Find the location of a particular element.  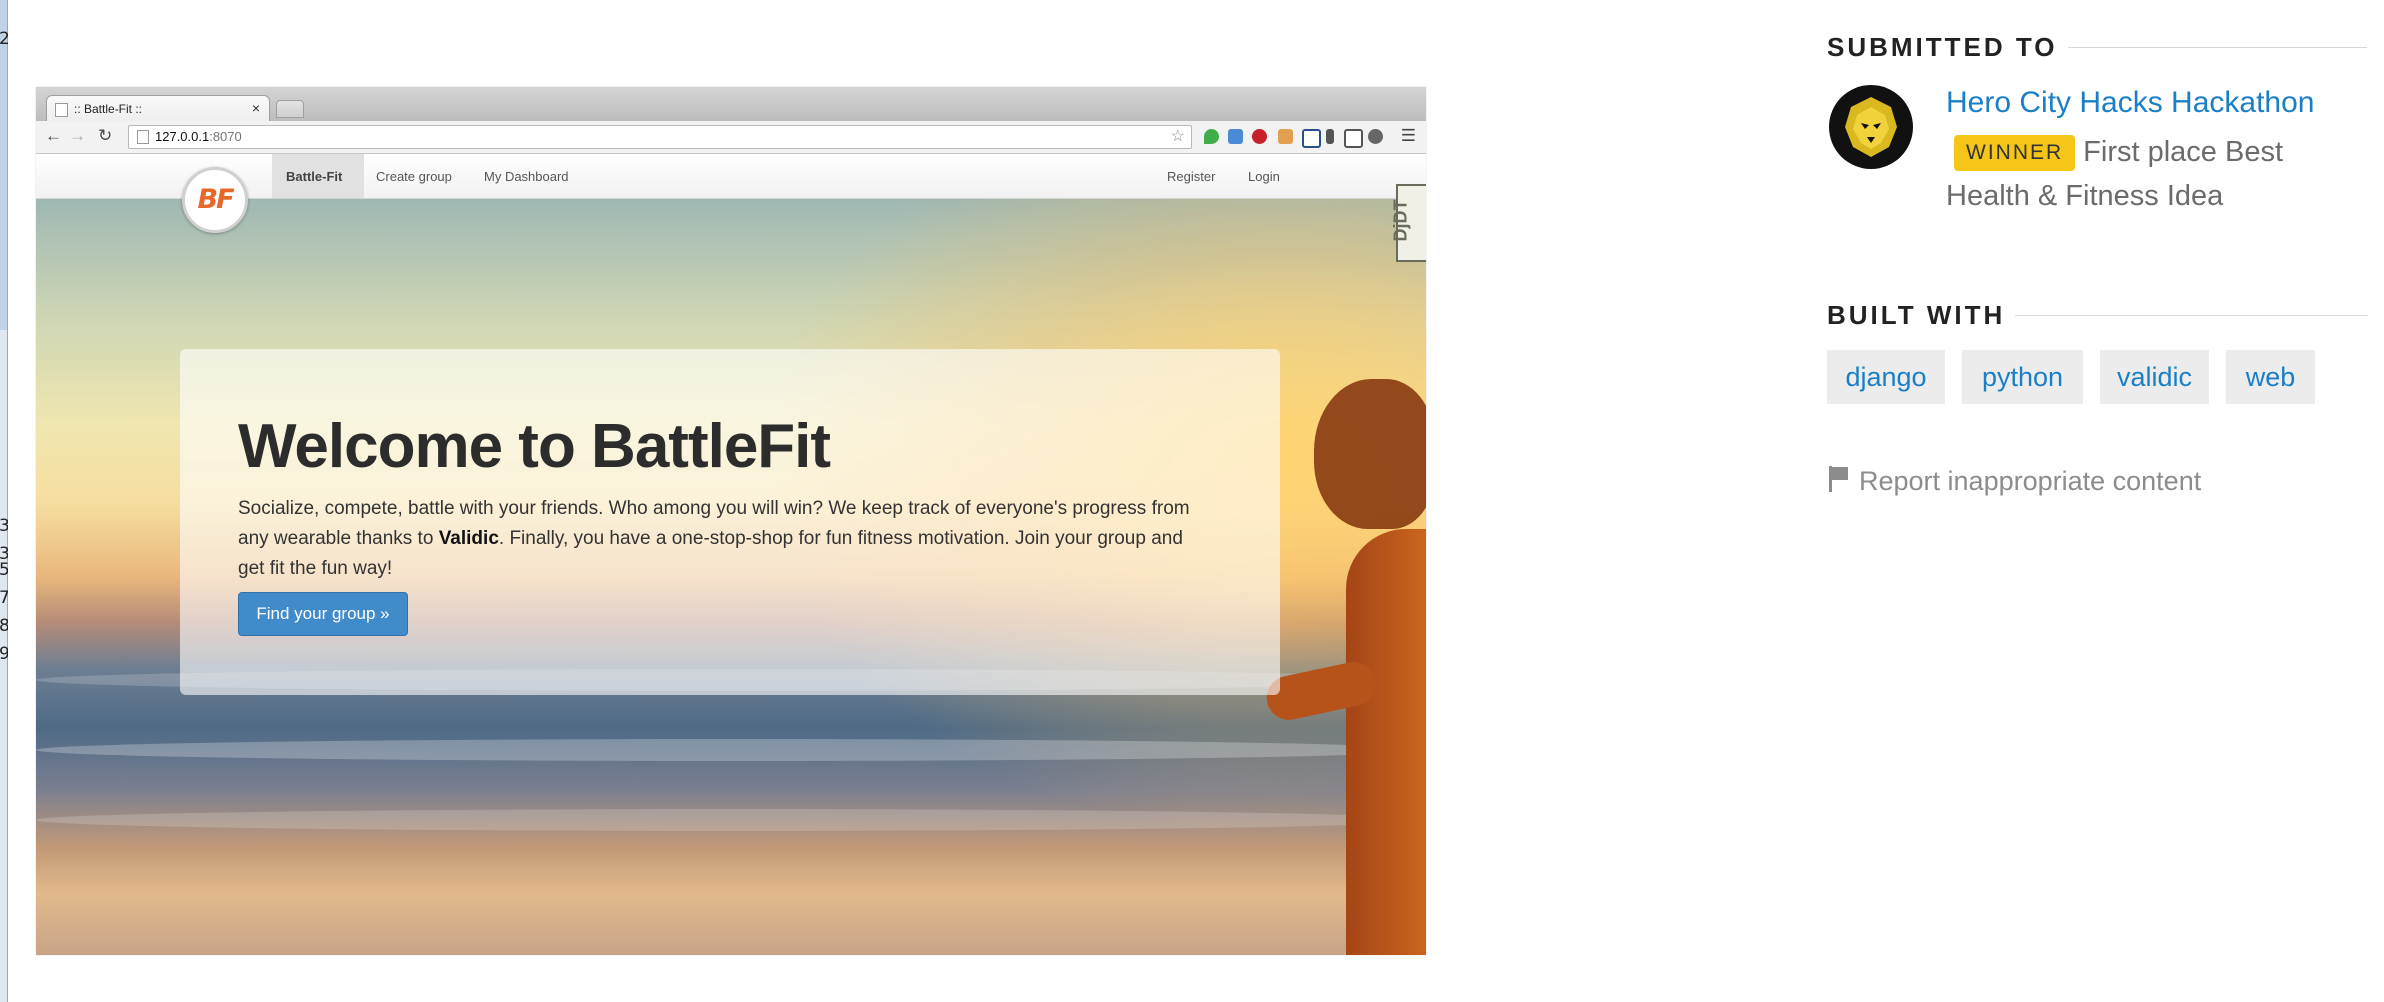

tab-title: :: Battle-Fit :: is located at coordinates (108, 109).